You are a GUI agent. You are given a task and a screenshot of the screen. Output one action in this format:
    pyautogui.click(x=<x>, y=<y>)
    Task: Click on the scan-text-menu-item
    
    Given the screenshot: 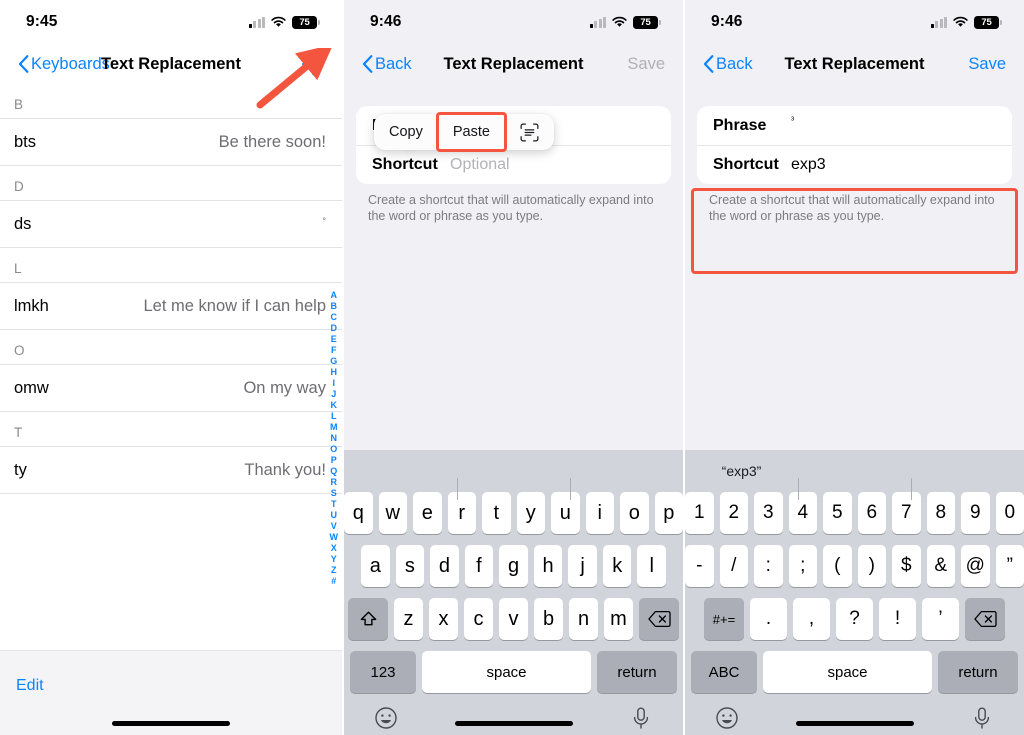 What is the action you would take?
    pyautogui.click(x=529, y=132)
    